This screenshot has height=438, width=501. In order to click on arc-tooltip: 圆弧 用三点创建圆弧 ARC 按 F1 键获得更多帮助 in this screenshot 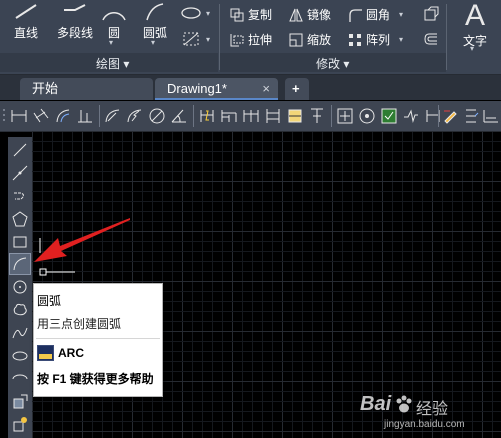, I will do `click(98, 340)`.